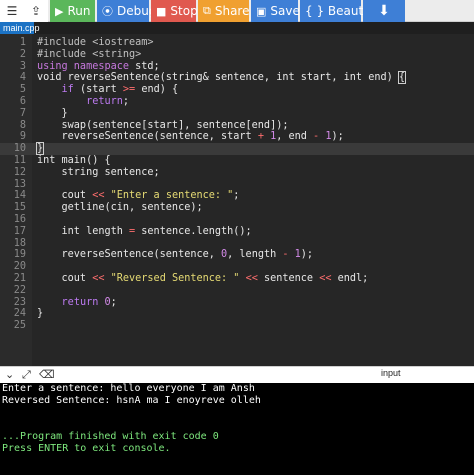 The height and width of the screenshot is (475, 474). I want to click on play-icon: ▶, so click(59, 11).